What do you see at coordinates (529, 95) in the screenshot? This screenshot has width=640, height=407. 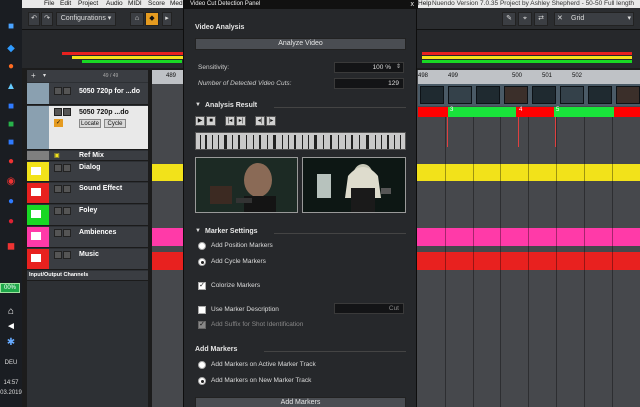 I see `video-event-lane` at bounding box center [529, 95].